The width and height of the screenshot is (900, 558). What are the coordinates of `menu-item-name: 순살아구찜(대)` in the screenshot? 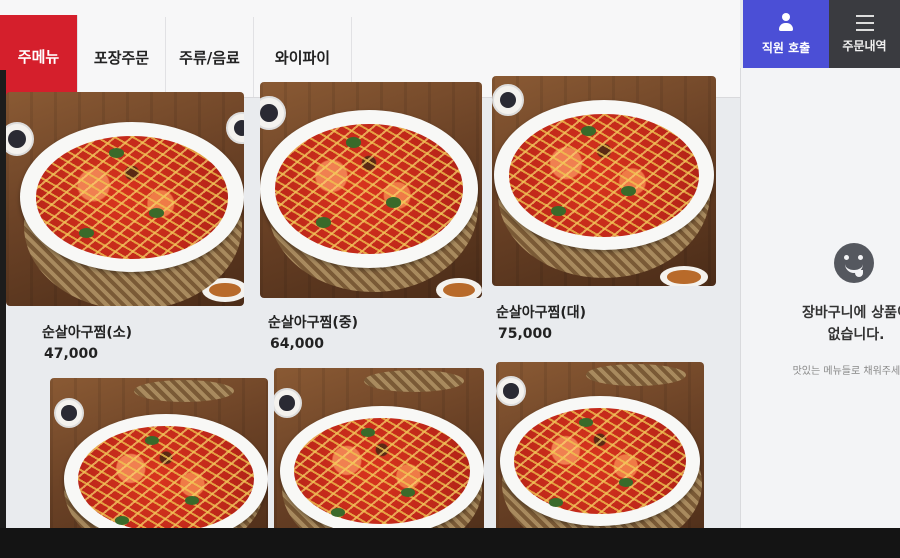 It's located at (541, 313).